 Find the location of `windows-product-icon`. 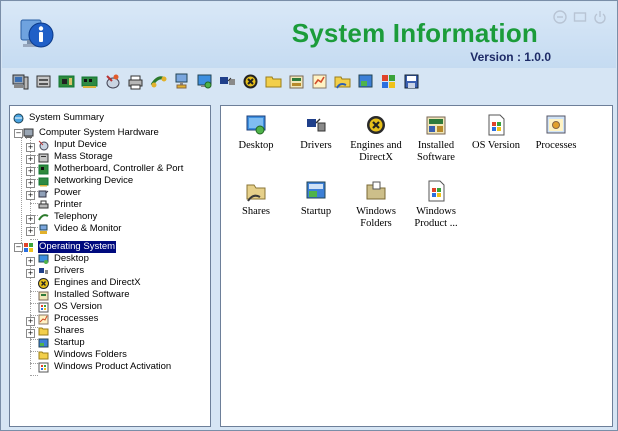

windows-product-icon is located at coordinates (388, 81).